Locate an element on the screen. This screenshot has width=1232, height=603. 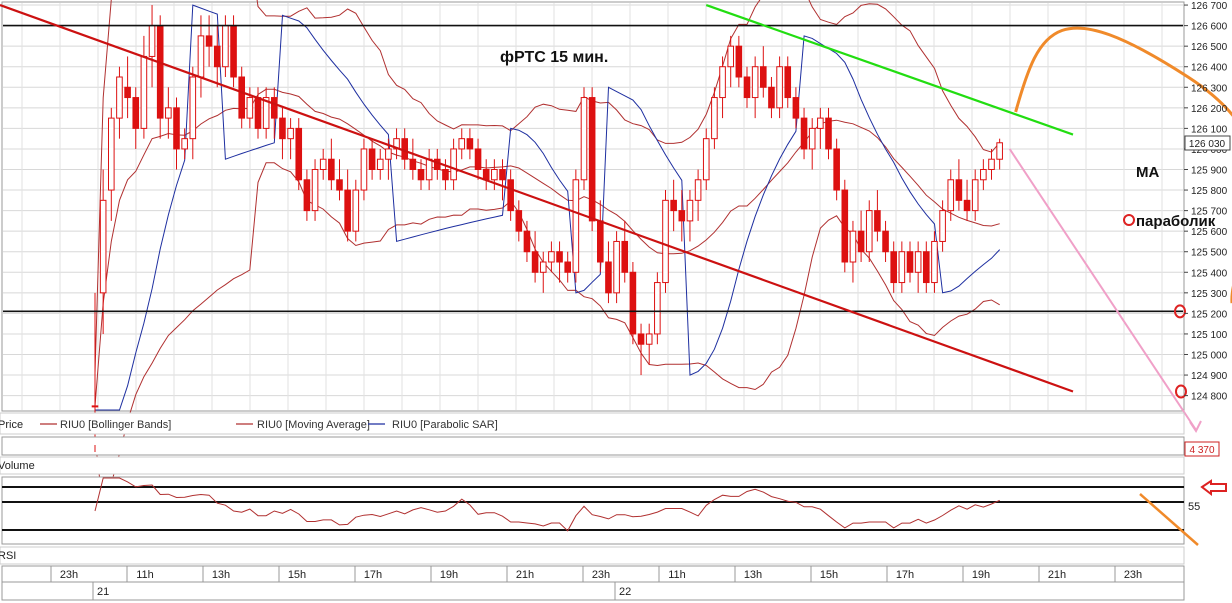
hour-label: 15h is located at coordinates (829, 575).